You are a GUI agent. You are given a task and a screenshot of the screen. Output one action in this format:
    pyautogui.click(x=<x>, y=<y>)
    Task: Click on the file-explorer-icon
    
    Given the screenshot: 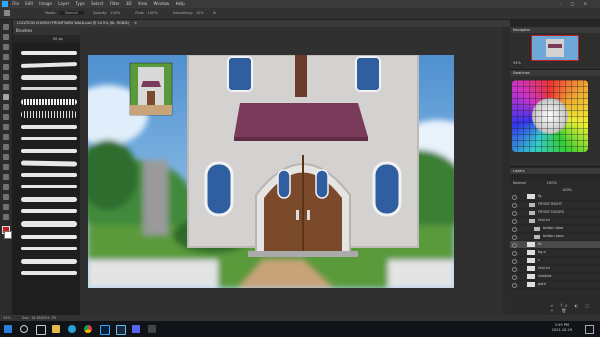 What is the action you would take?
    pyautogui.click(x=56, y=329)
    